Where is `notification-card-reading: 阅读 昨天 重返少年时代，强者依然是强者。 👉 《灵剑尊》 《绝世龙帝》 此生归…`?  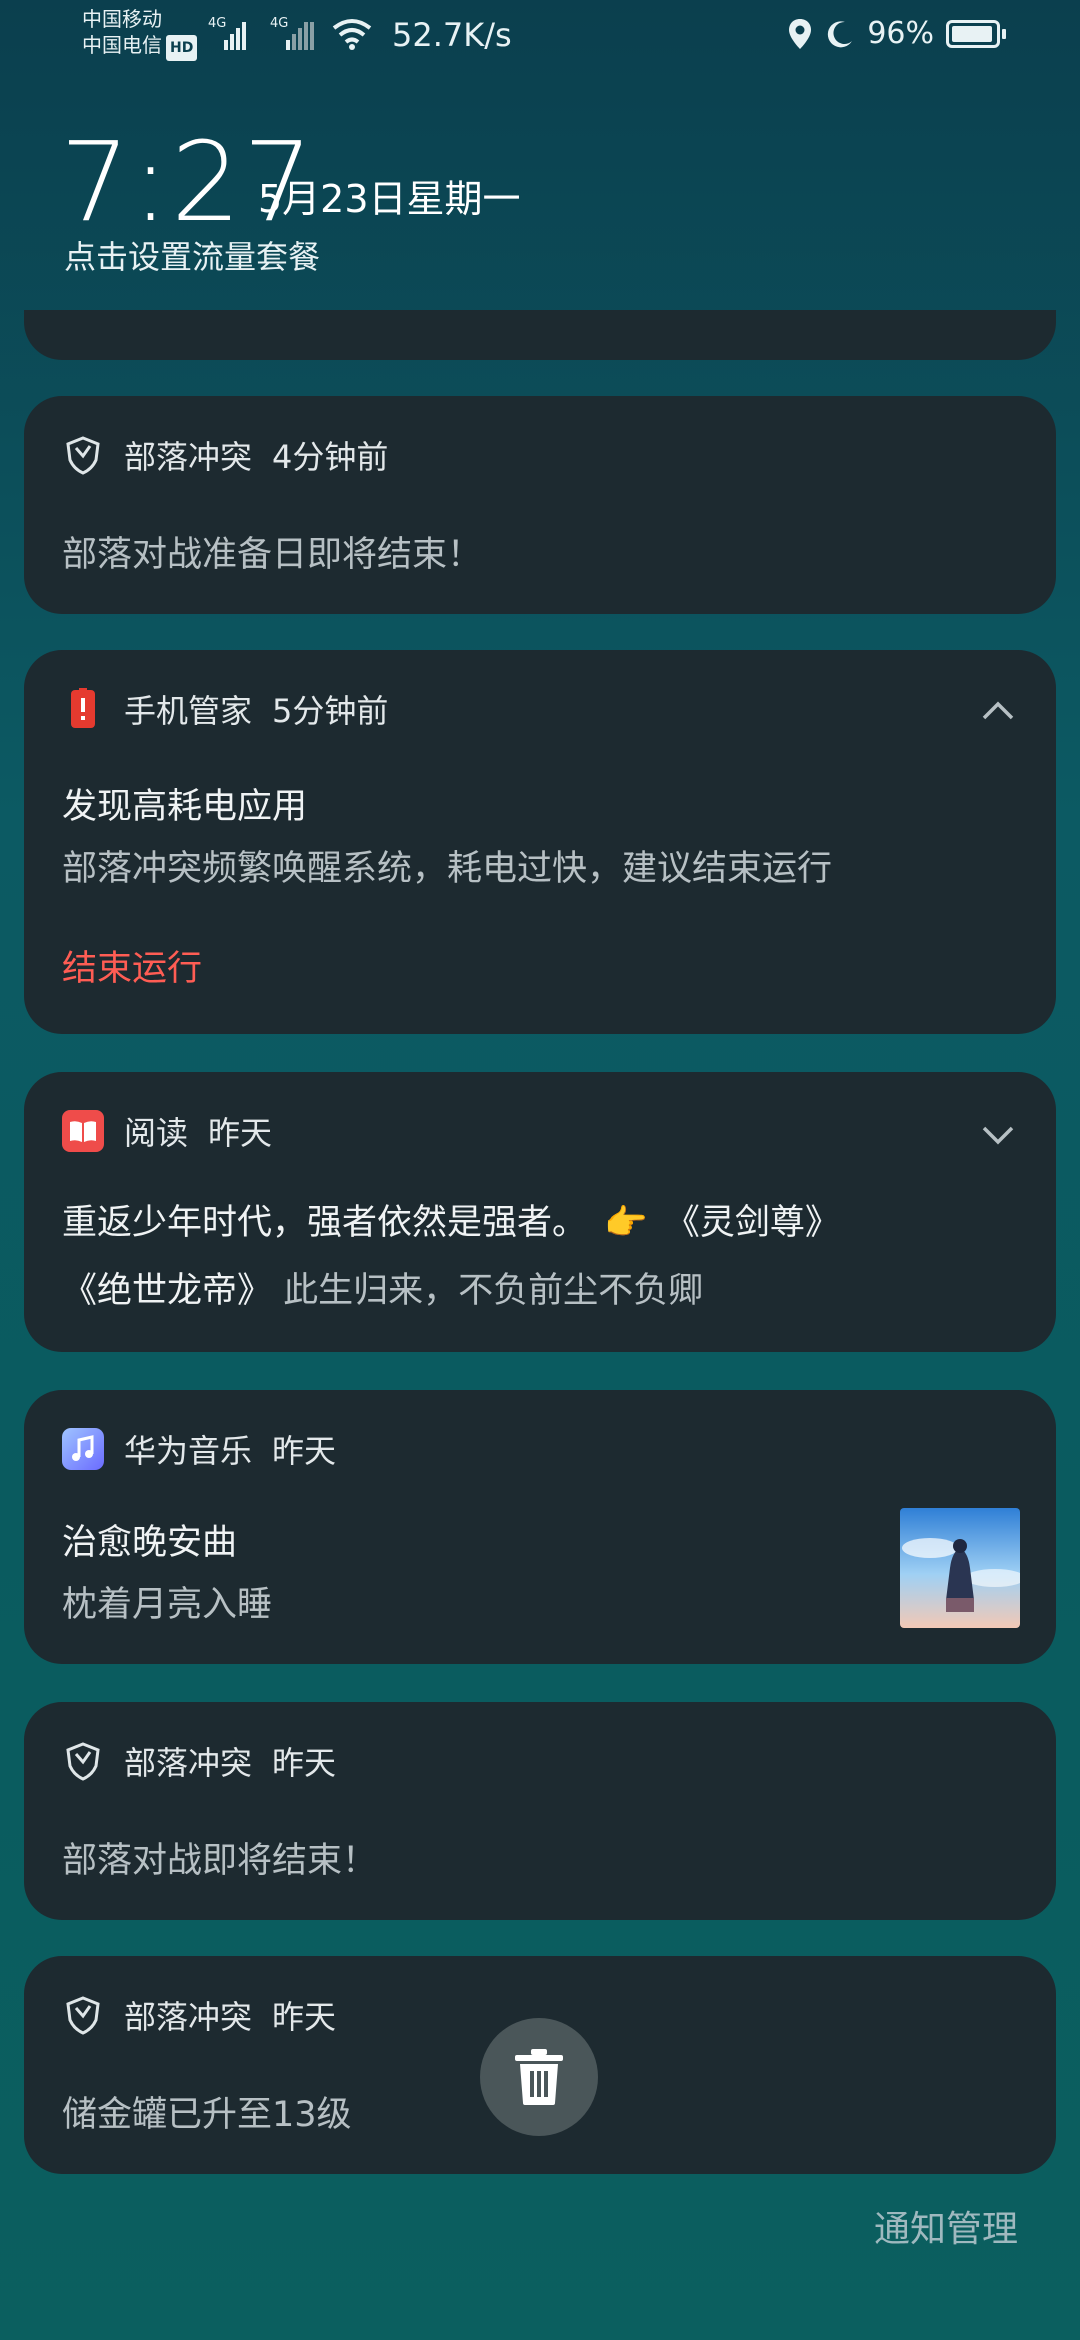
notification-card-reading: 阅读 昨天 重返少年时代，强者依然是强者。 👉 《灵剑尊》 《绝世龙帝》 此生归… is located at coordinates (540, 1212).